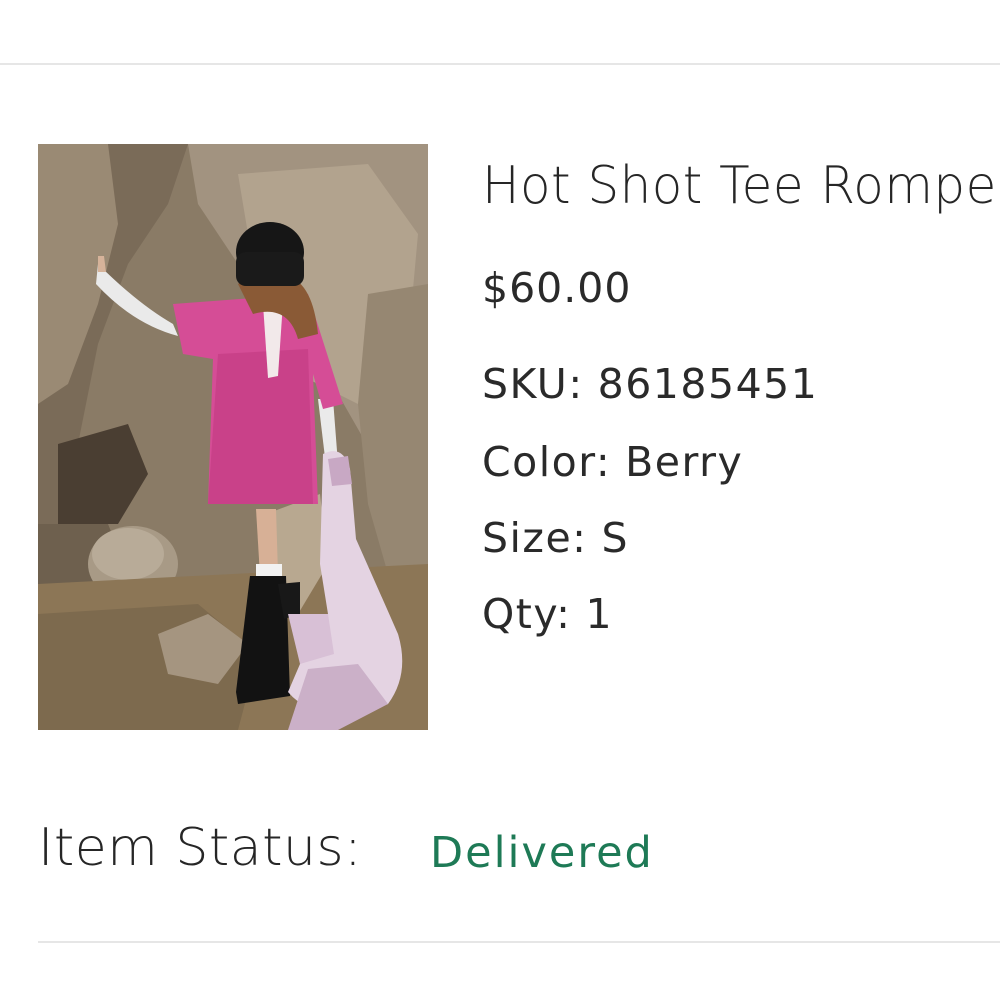 Image resolution: width=1000 pixels, height=1000 pixels. What do you see at coordinates (200, 848) in the screenshot?
I see `item-status-label: Item Status:` at bounding box center [200, 848].